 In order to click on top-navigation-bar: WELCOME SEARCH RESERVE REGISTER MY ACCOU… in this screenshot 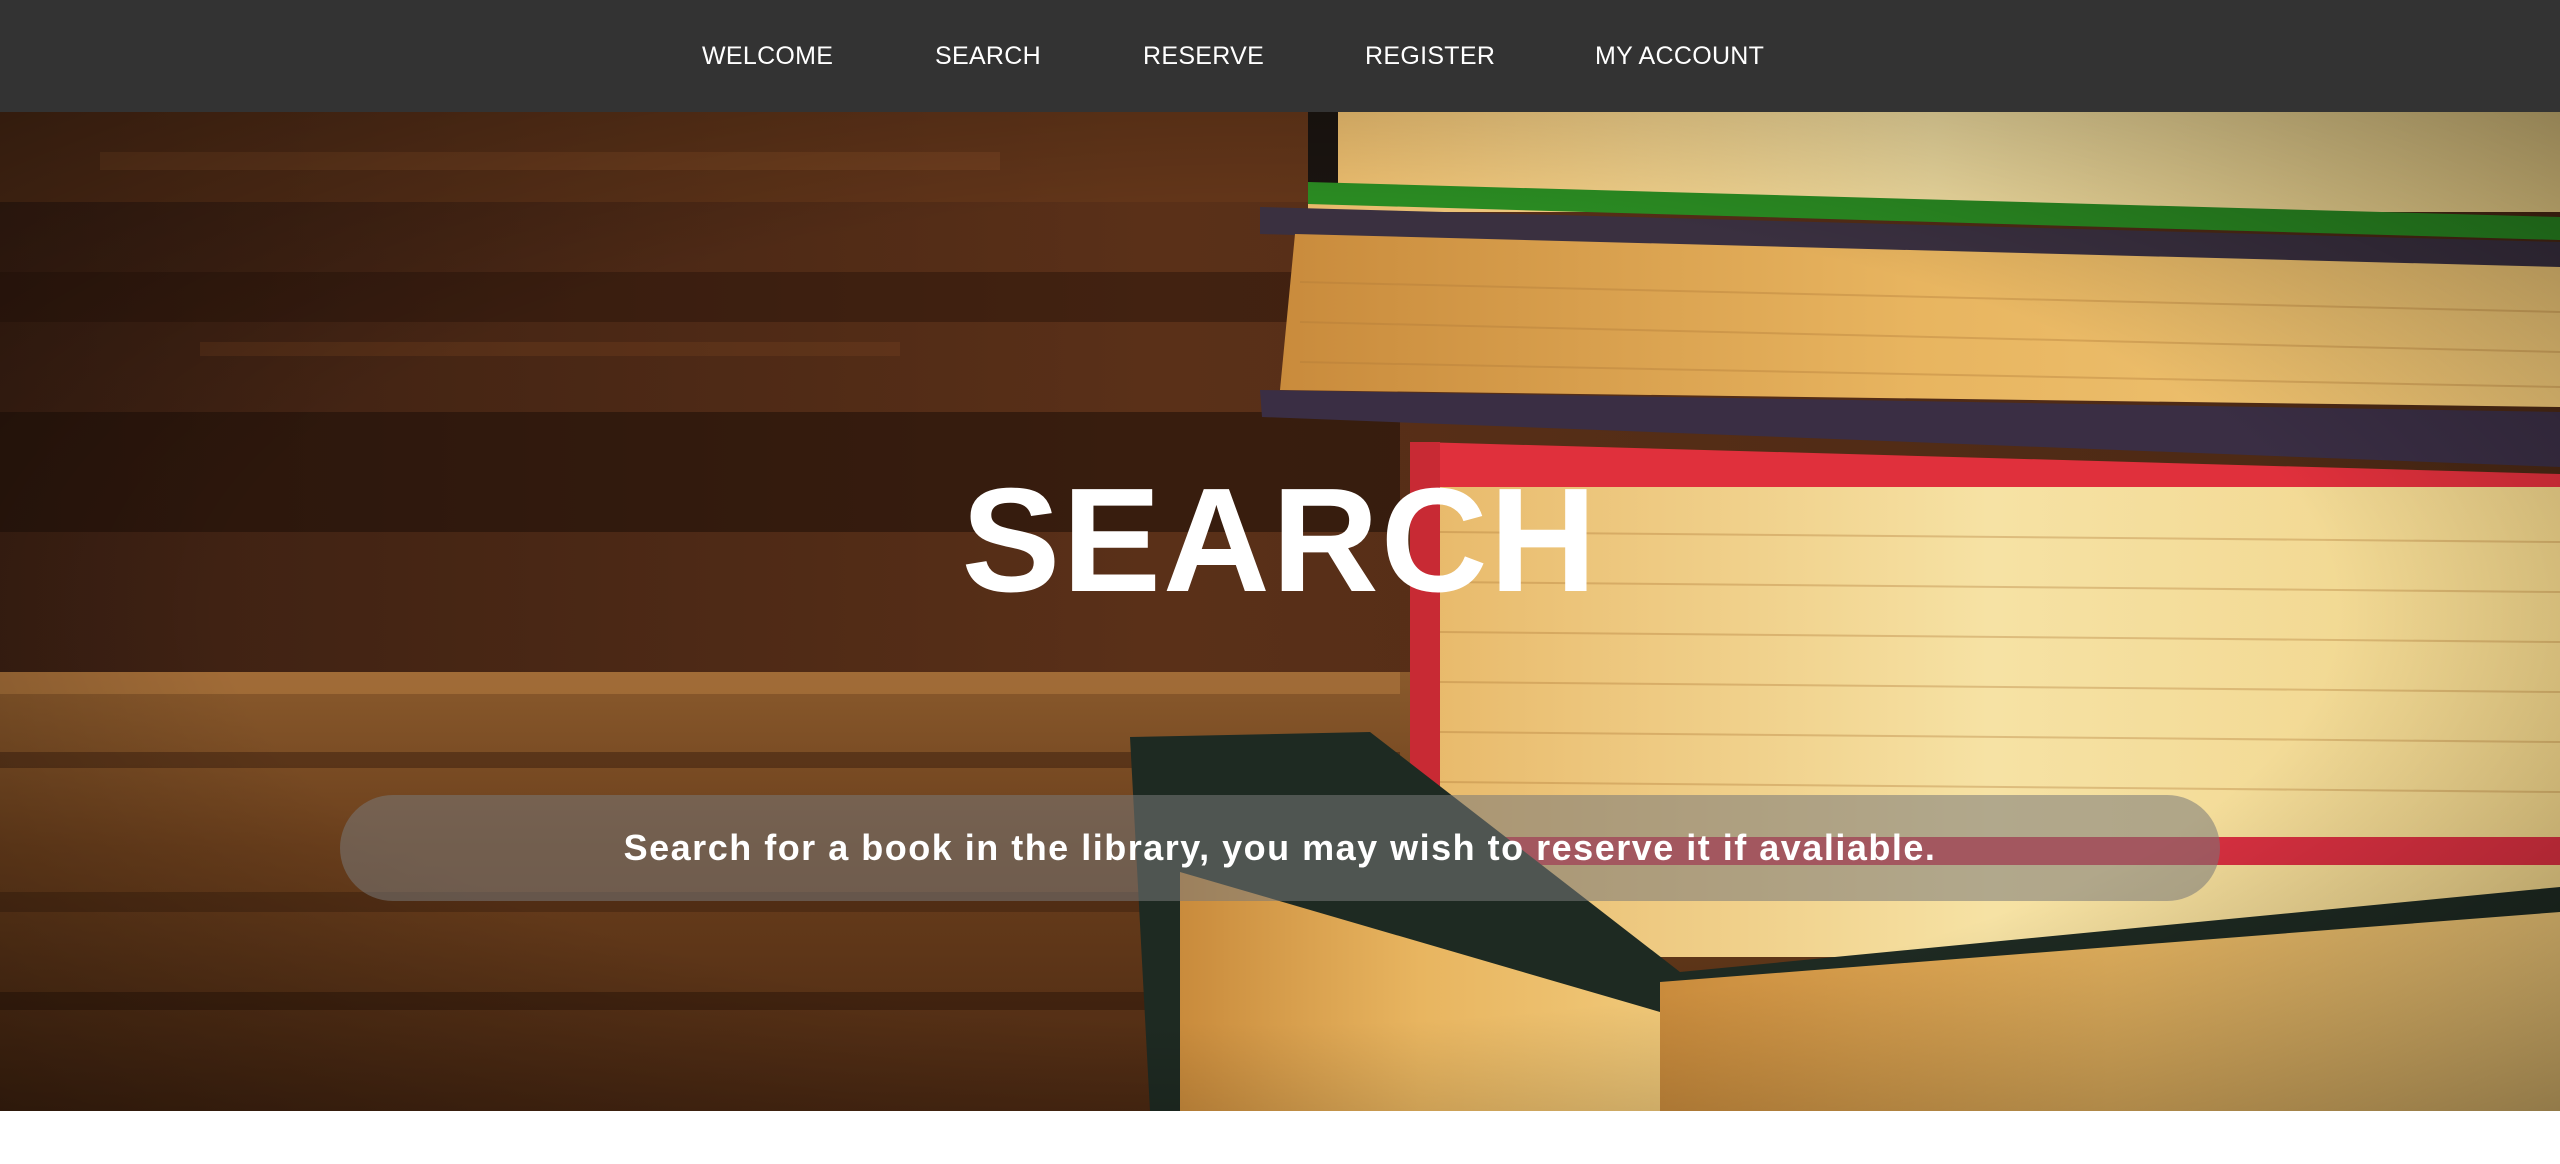, I will do `click(1280, 56)`.